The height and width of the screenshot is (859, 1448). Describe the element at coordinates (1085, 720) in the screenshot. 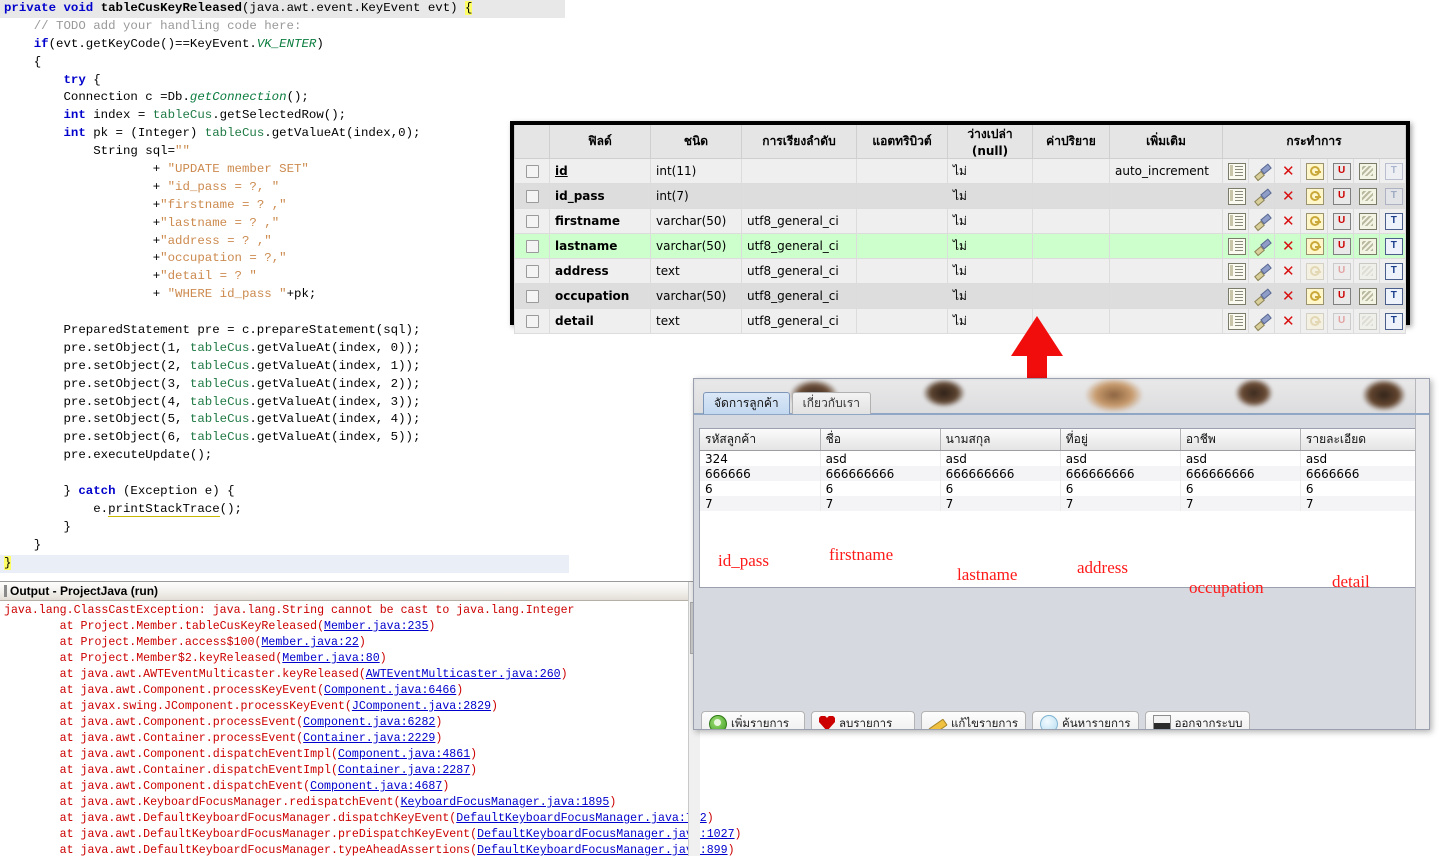

I see `action-button: ค้นหารายการ` at that location.